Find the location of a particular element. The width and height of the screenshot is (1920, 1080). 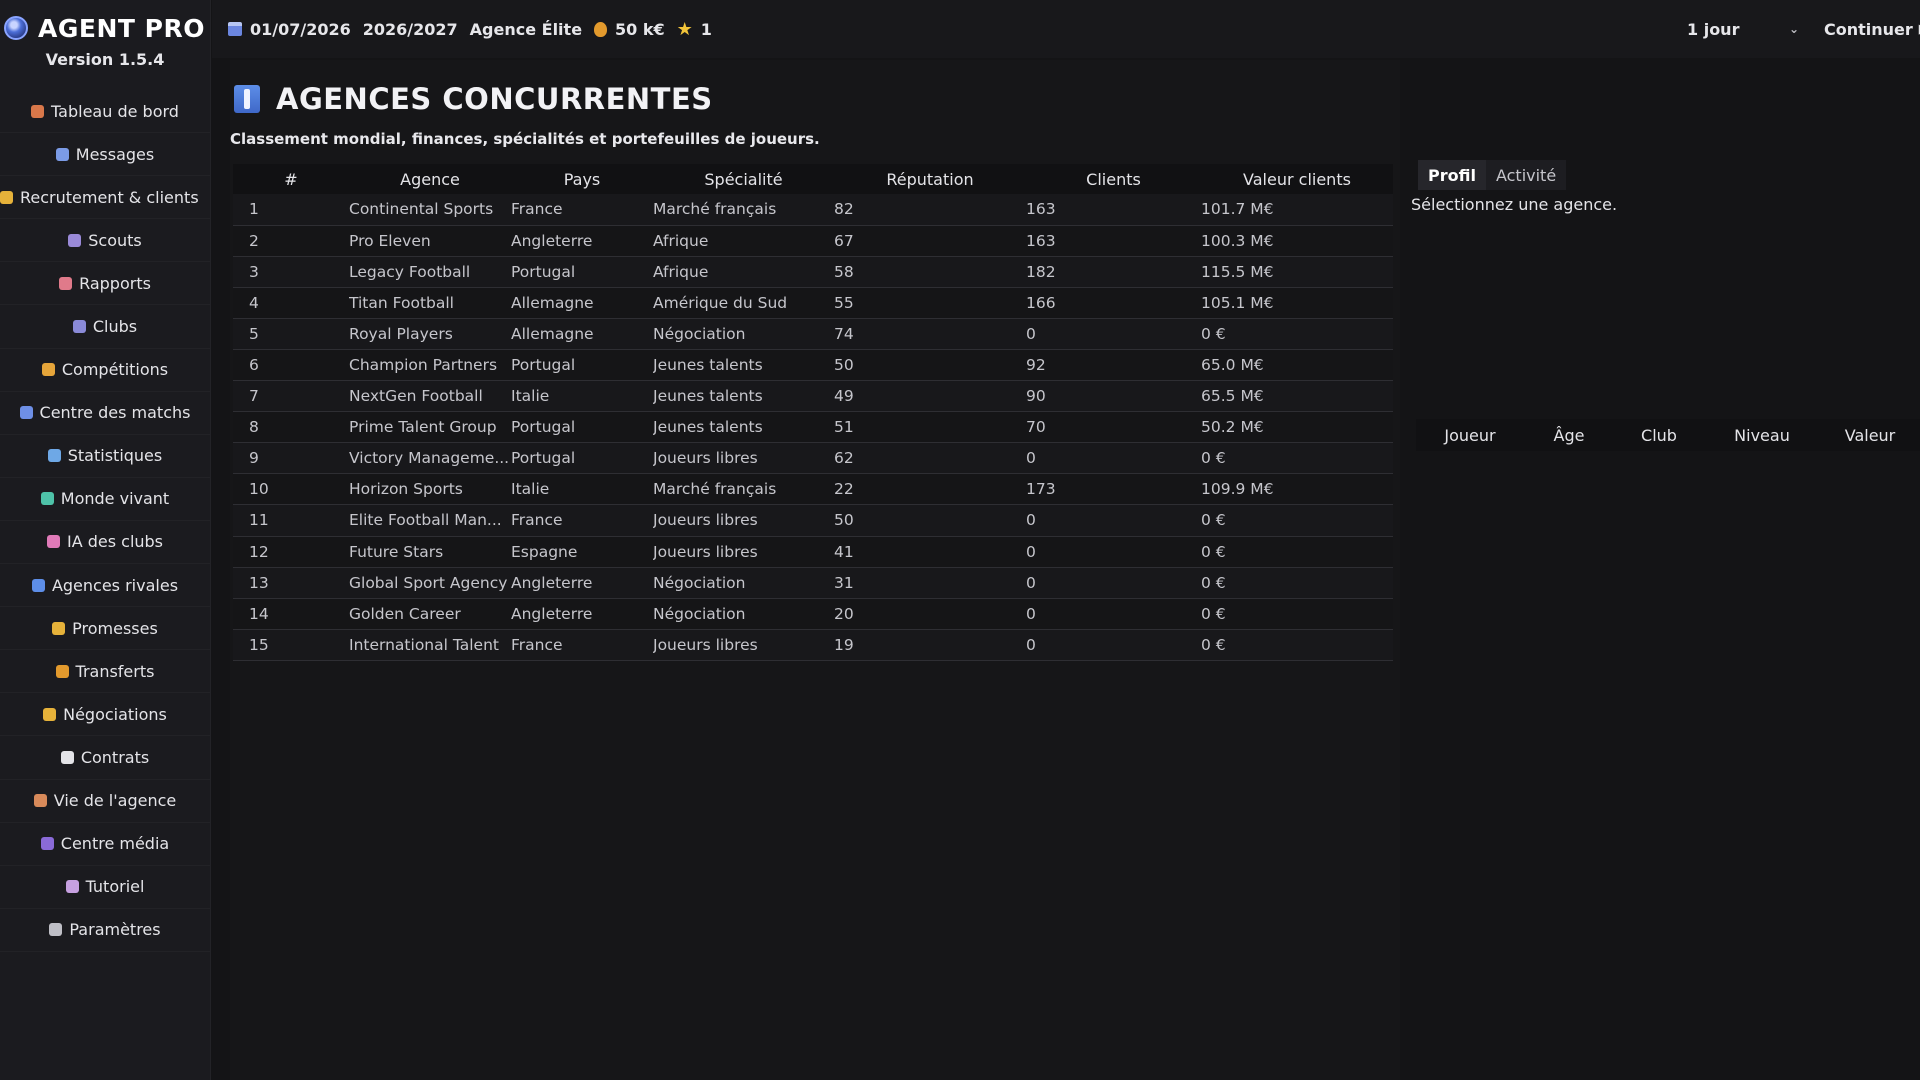

sidebar-item-19: Paramètres is located at coordinates (105, 930).